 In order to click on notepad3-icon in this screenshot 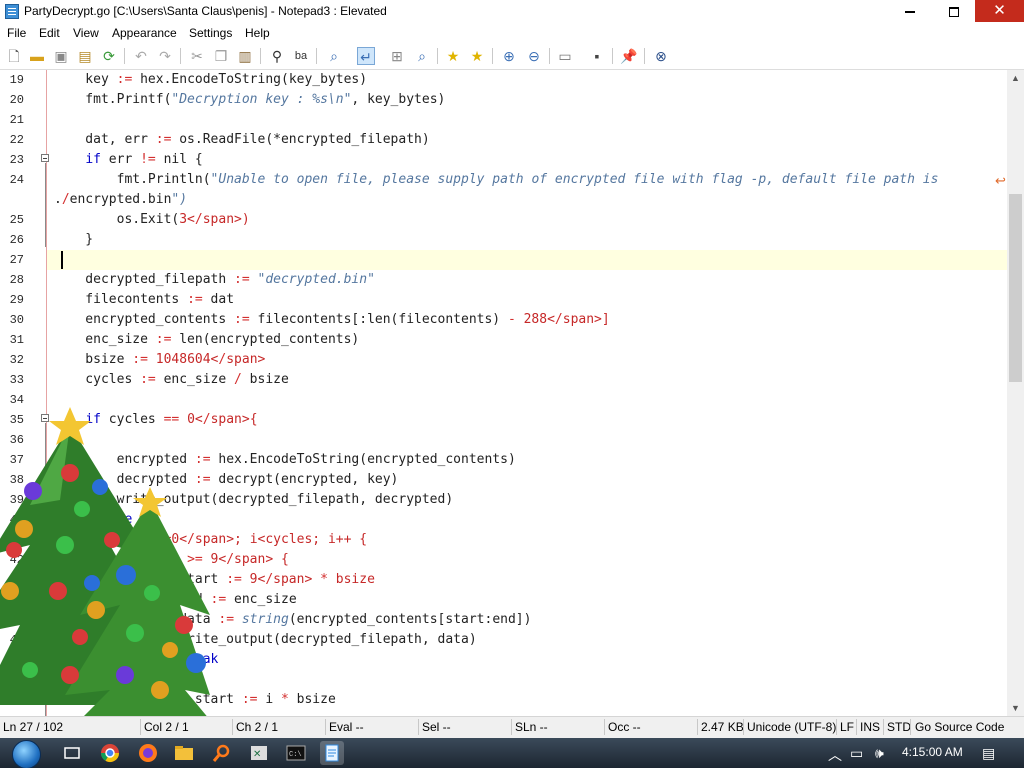, I will do `click(332, 753)`.